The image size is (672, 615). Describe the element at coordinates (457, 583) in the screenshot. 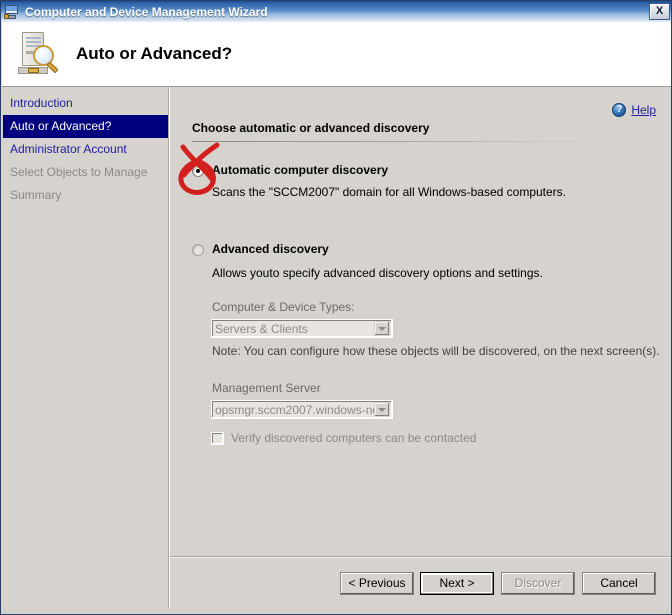

I see `next-button: Next >` at that location.